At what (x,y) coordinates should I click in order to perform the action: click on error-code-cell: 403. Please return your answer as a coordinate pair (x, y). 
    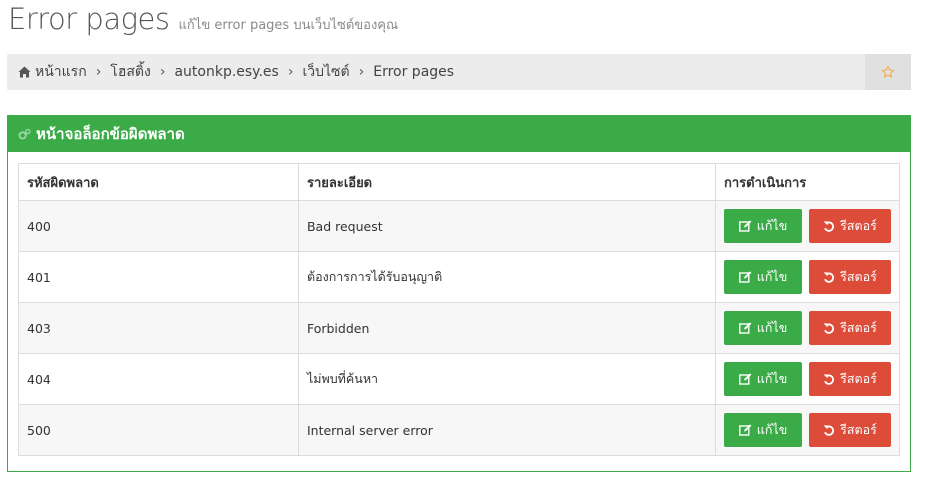
    Looking at the image, I should click on (158, 328).